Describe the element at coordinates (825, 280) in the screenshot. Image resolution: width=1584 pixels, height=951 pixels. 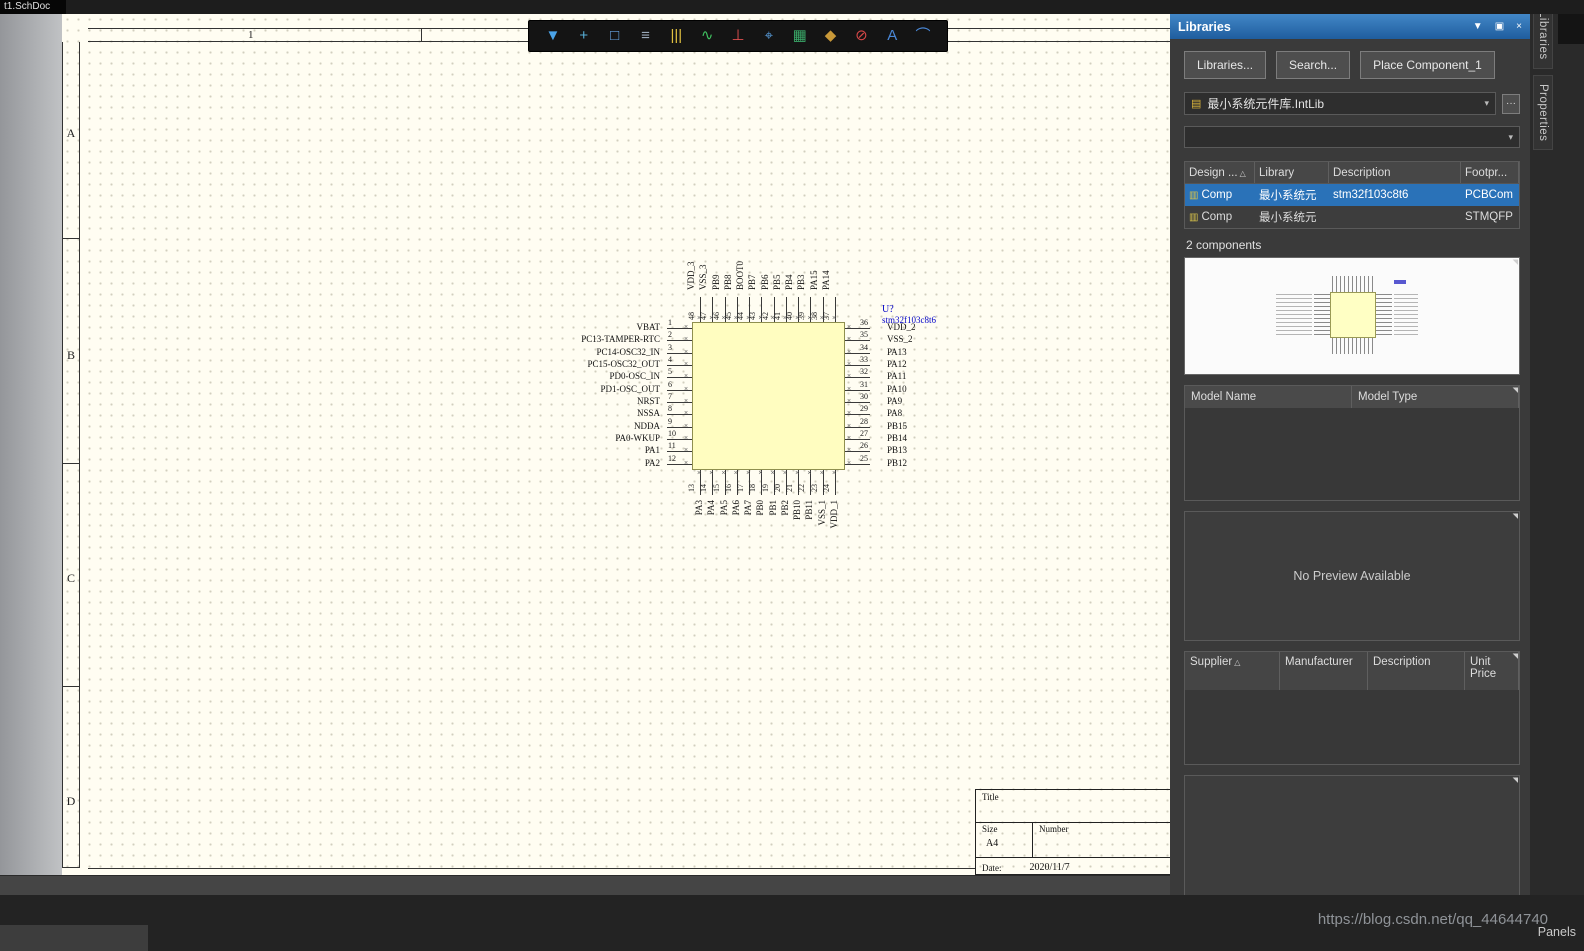
I see `pin-name: PA14` at that location.